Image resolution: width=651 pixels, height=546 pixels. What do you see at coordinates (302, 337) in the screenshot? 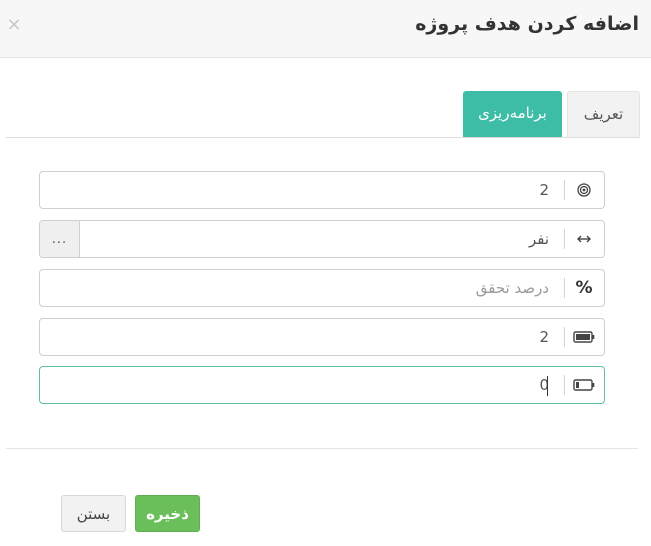
I see `full-battery-input` at bounding box center [302, 337].